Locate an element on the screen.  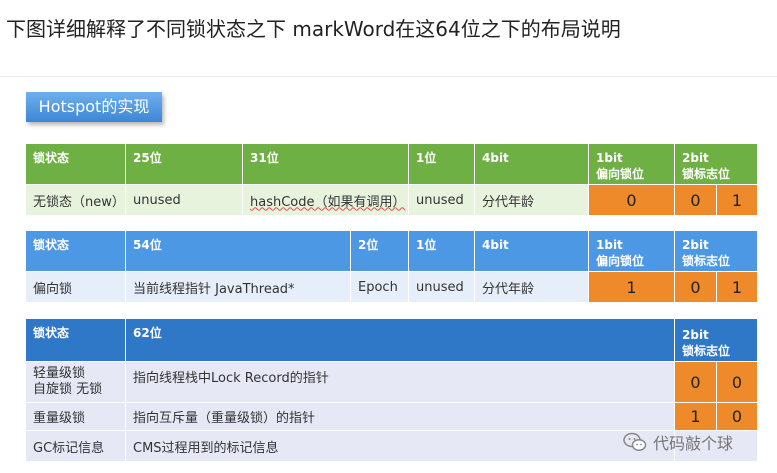
t1-header-1bit: 1位 is located at coordinates (441, 164).